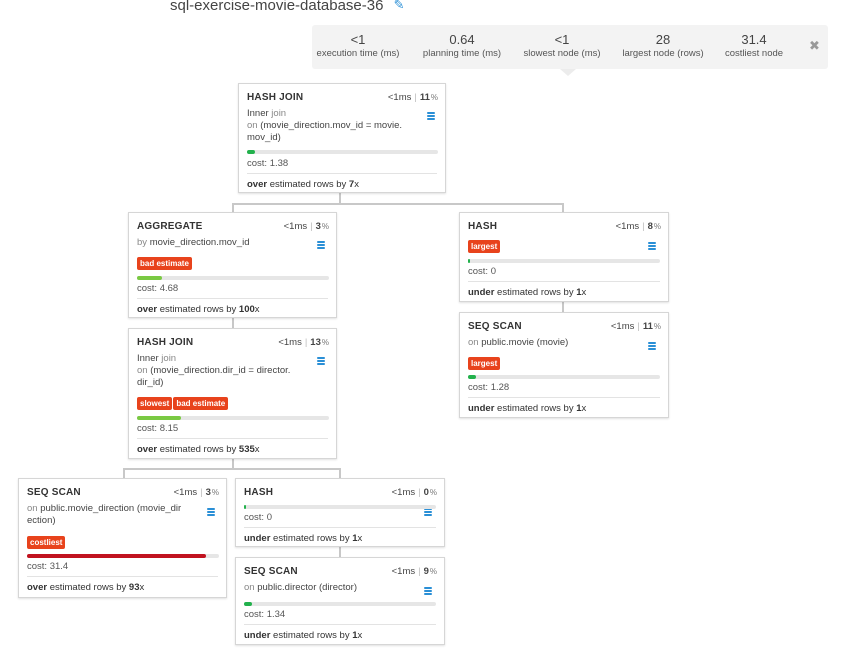 The image size is (857, 651). Describe the element at coordinates (414, 571) in the screenshot. I see `node-timing: <1ms | 9%` at that location.